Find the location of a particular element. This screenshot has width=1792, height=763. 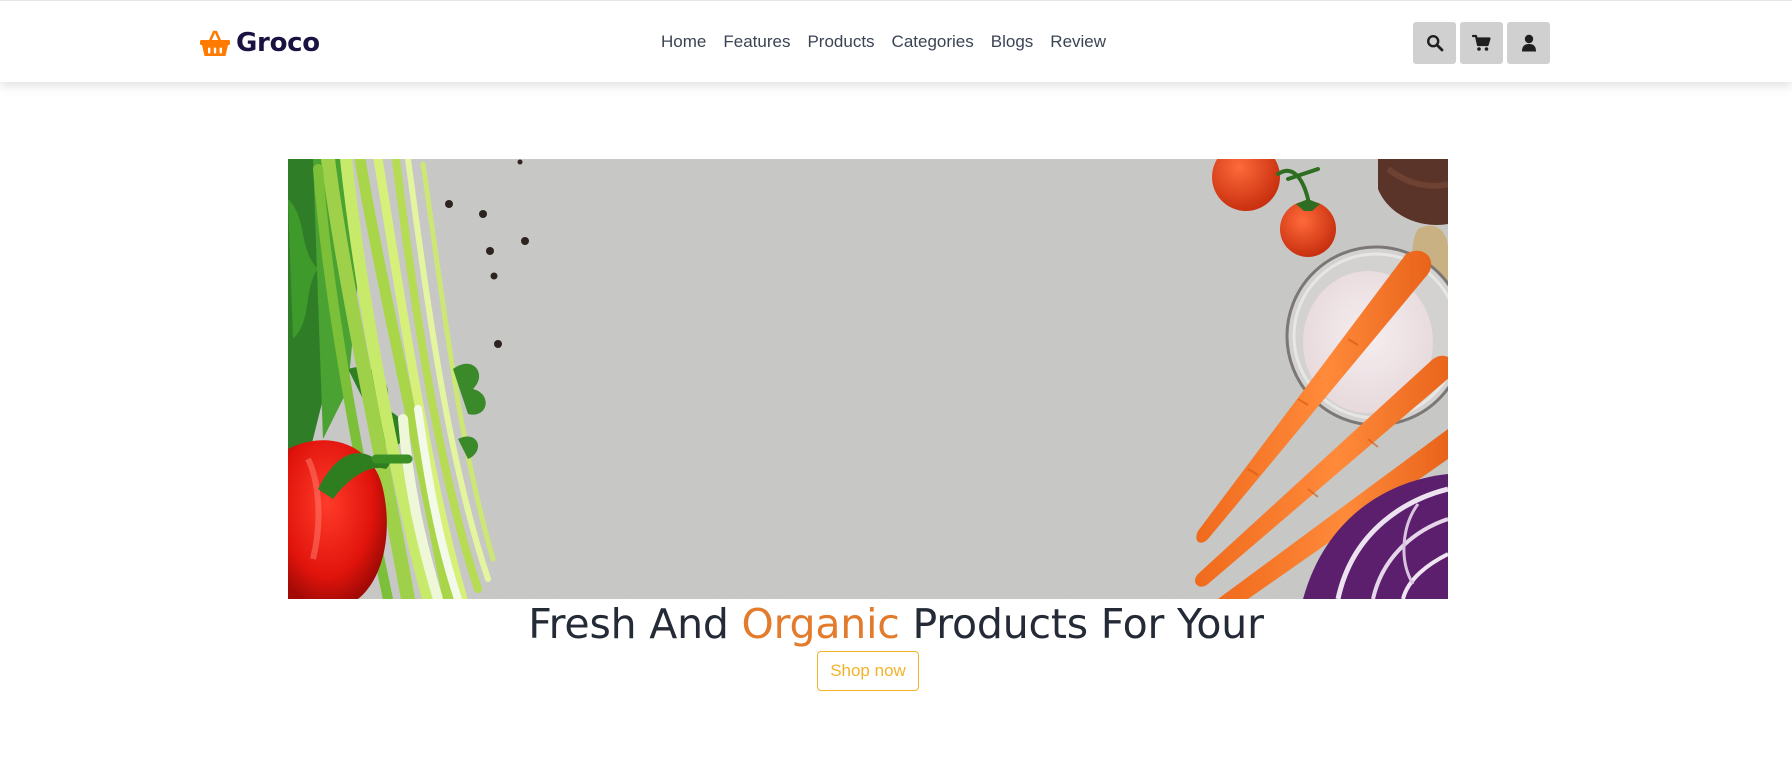

cart-icon is located at coordinates (1481, 42).